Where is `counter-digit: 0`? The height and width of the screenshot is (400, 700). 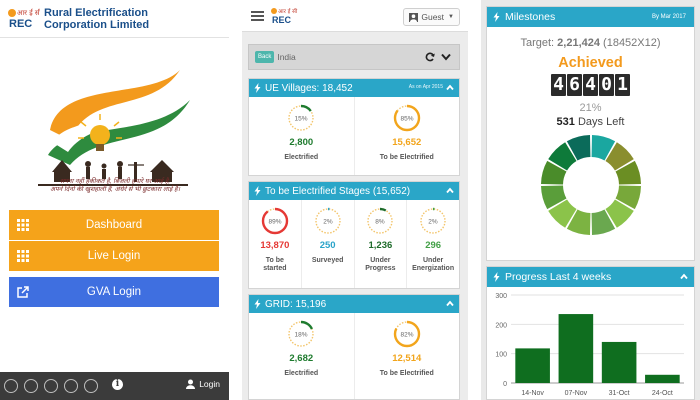
counter-digit: 0 is located at coordinates (606, 85).